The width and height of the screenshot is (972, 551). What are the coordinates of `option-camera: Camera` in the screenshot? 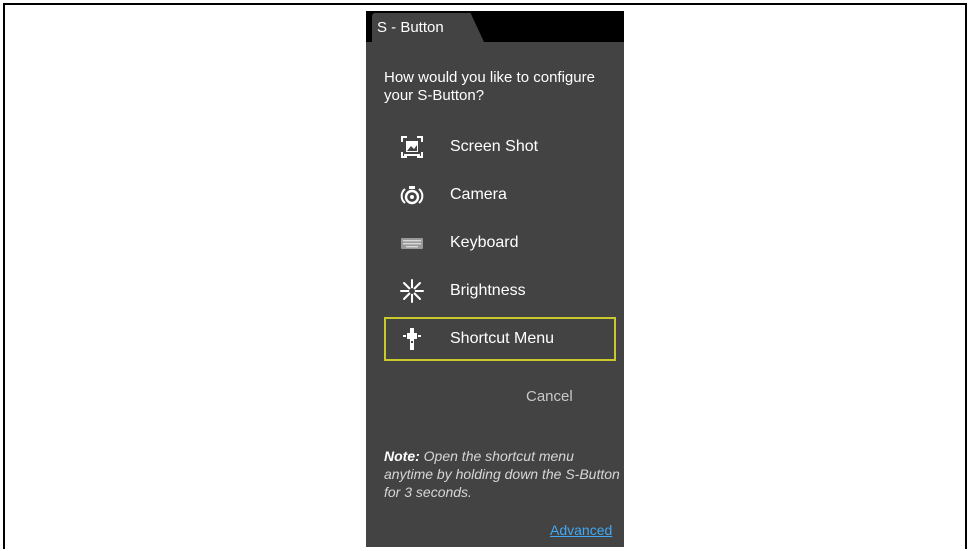 It's located at (500, 195).